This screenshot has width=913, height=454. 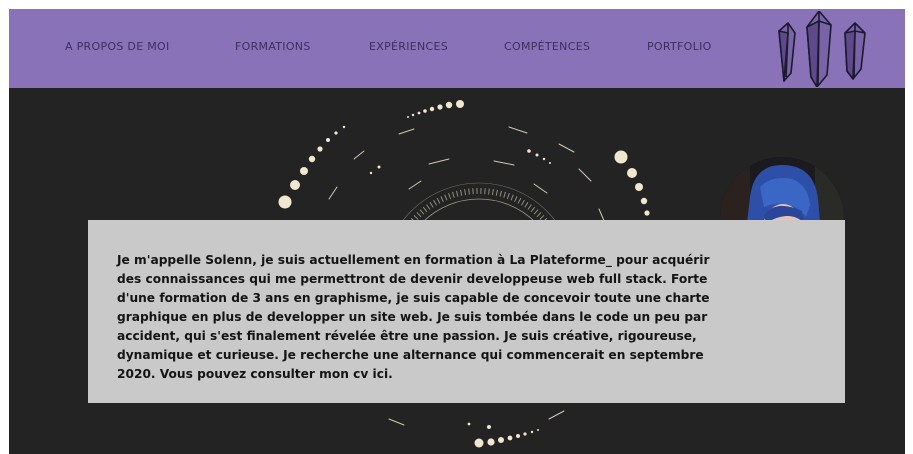 I want to click on crystals-icon, so click(x=822, y=49).